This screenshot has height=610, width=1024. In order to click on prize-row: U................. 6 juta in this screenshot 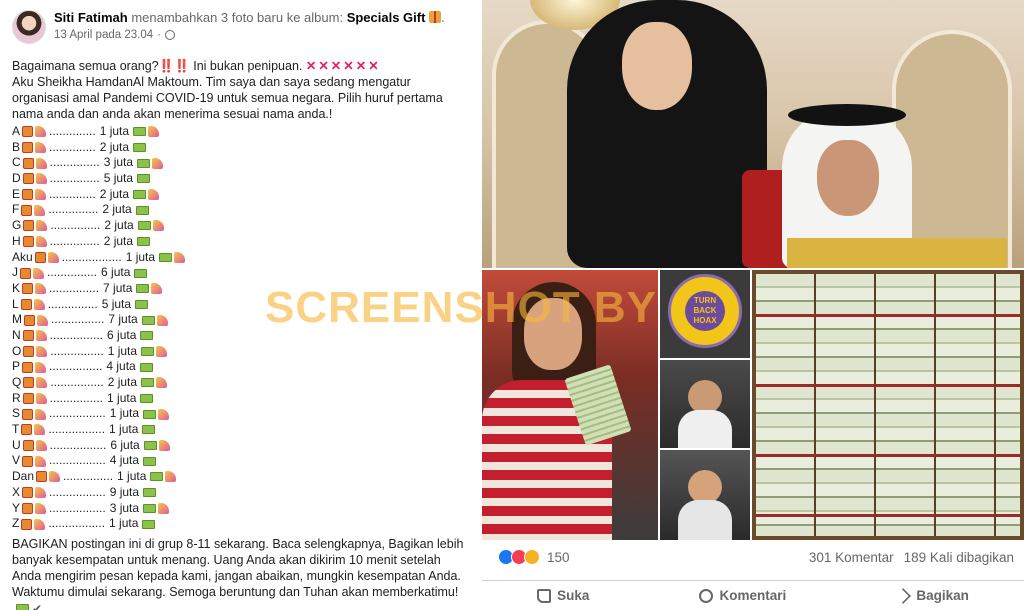, I will do `click(240, 446)`.